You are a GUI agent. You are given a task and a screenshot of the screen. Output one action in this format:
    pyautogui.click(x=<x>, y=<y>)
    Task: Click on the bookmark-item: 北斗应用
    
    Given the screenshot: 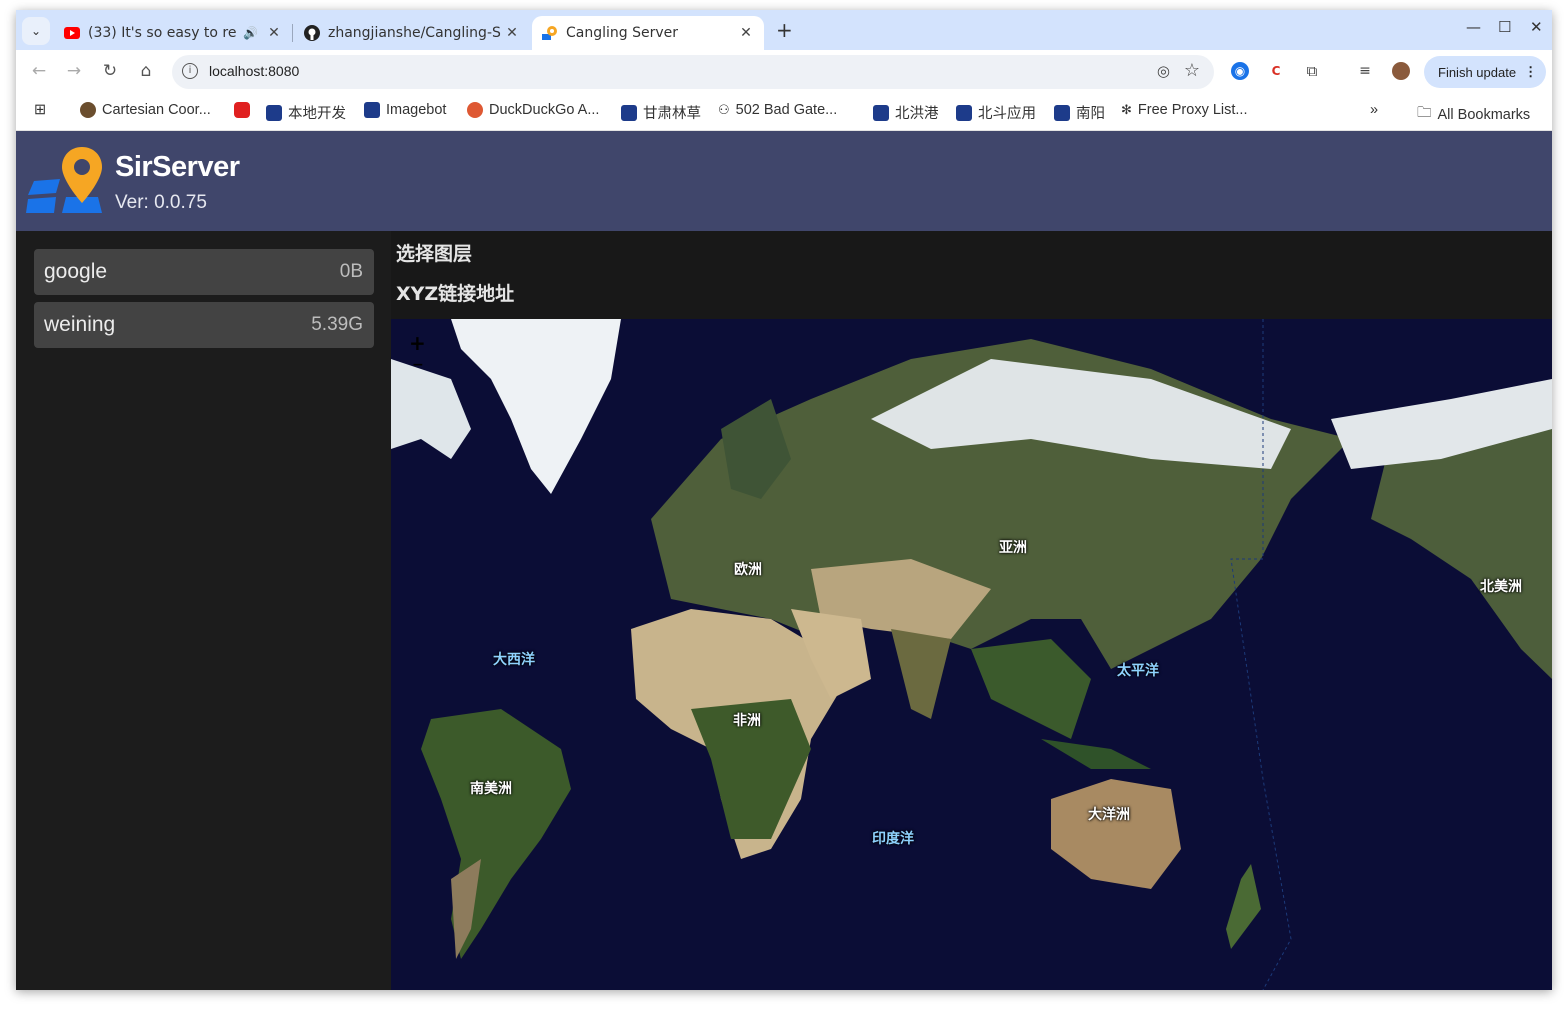 What is the action you would take?
    pyautogui.click(x=996, y=112)
    